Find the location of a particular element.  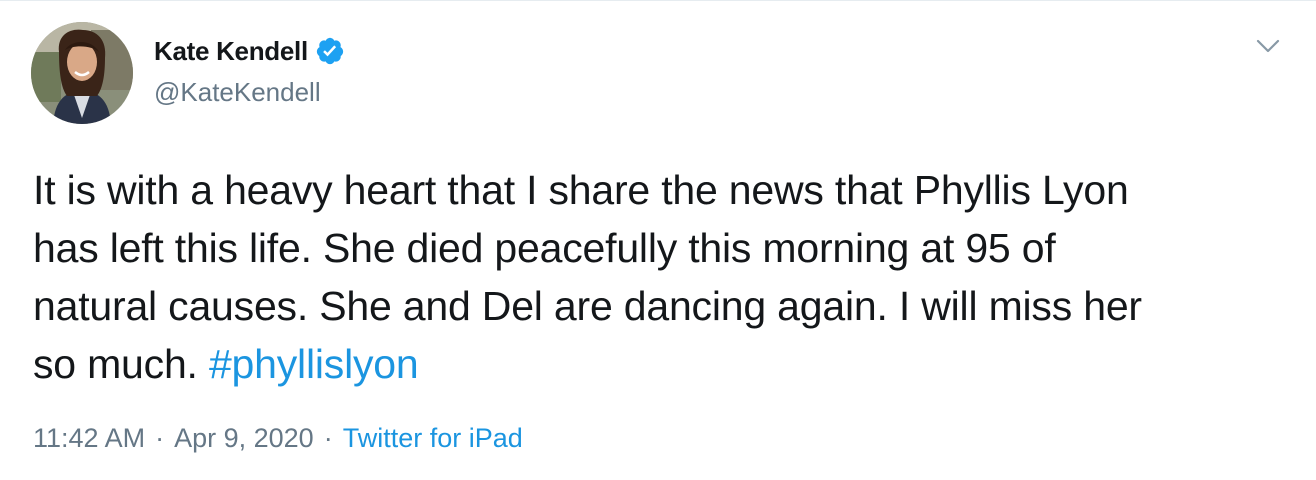

tweet-text-line: so much. #phyllislyon is located at coordinates (658, 364).